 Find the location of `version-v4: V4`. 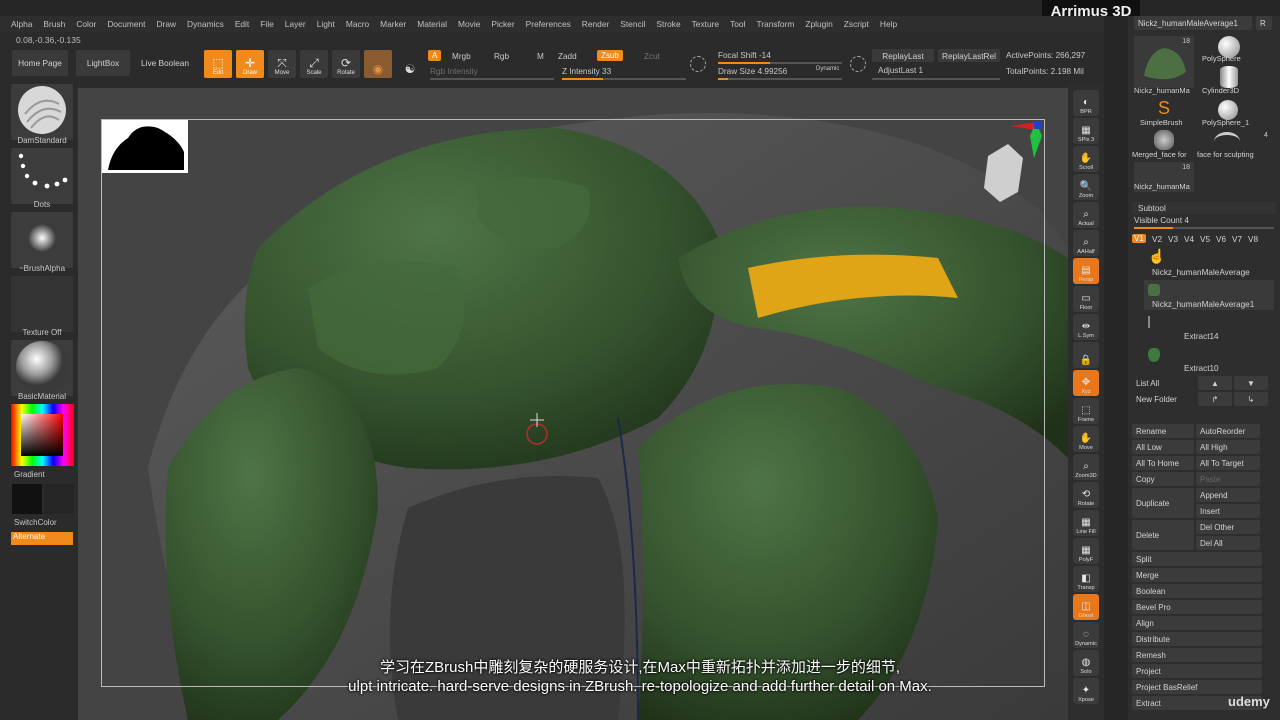

version-v4: V4 is located at coordinates (1189, 239).